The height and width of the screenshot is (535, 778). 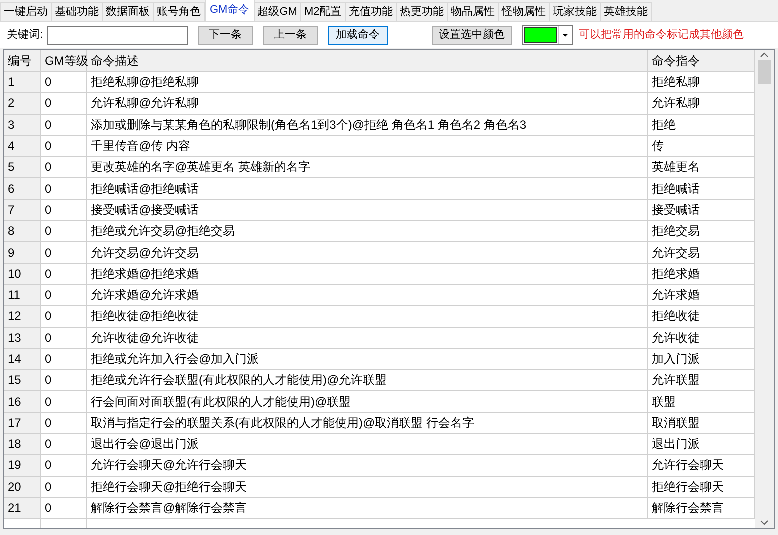 I want to click on table-cell: 更改英雄的名字@英雄更名 英雄新的名字, so click(x=367, y=167).